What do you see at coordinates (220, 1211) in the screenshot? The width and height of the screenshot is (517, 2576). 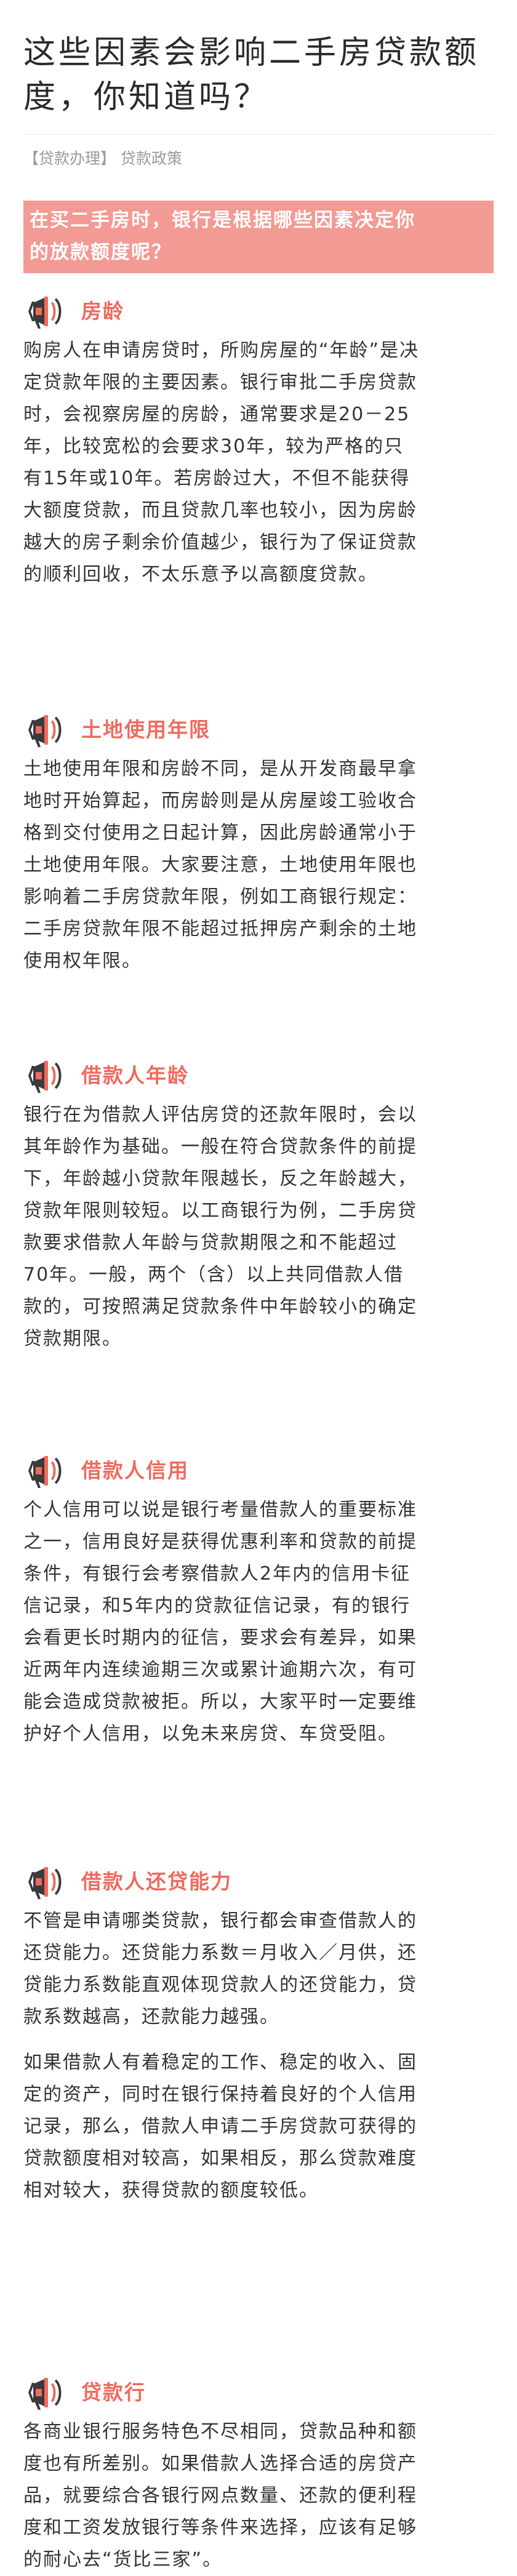 I see `paragraph-line: 贷款年限则较短。以工商银行为例，二手房贷` at bounding box center [220, 1211].